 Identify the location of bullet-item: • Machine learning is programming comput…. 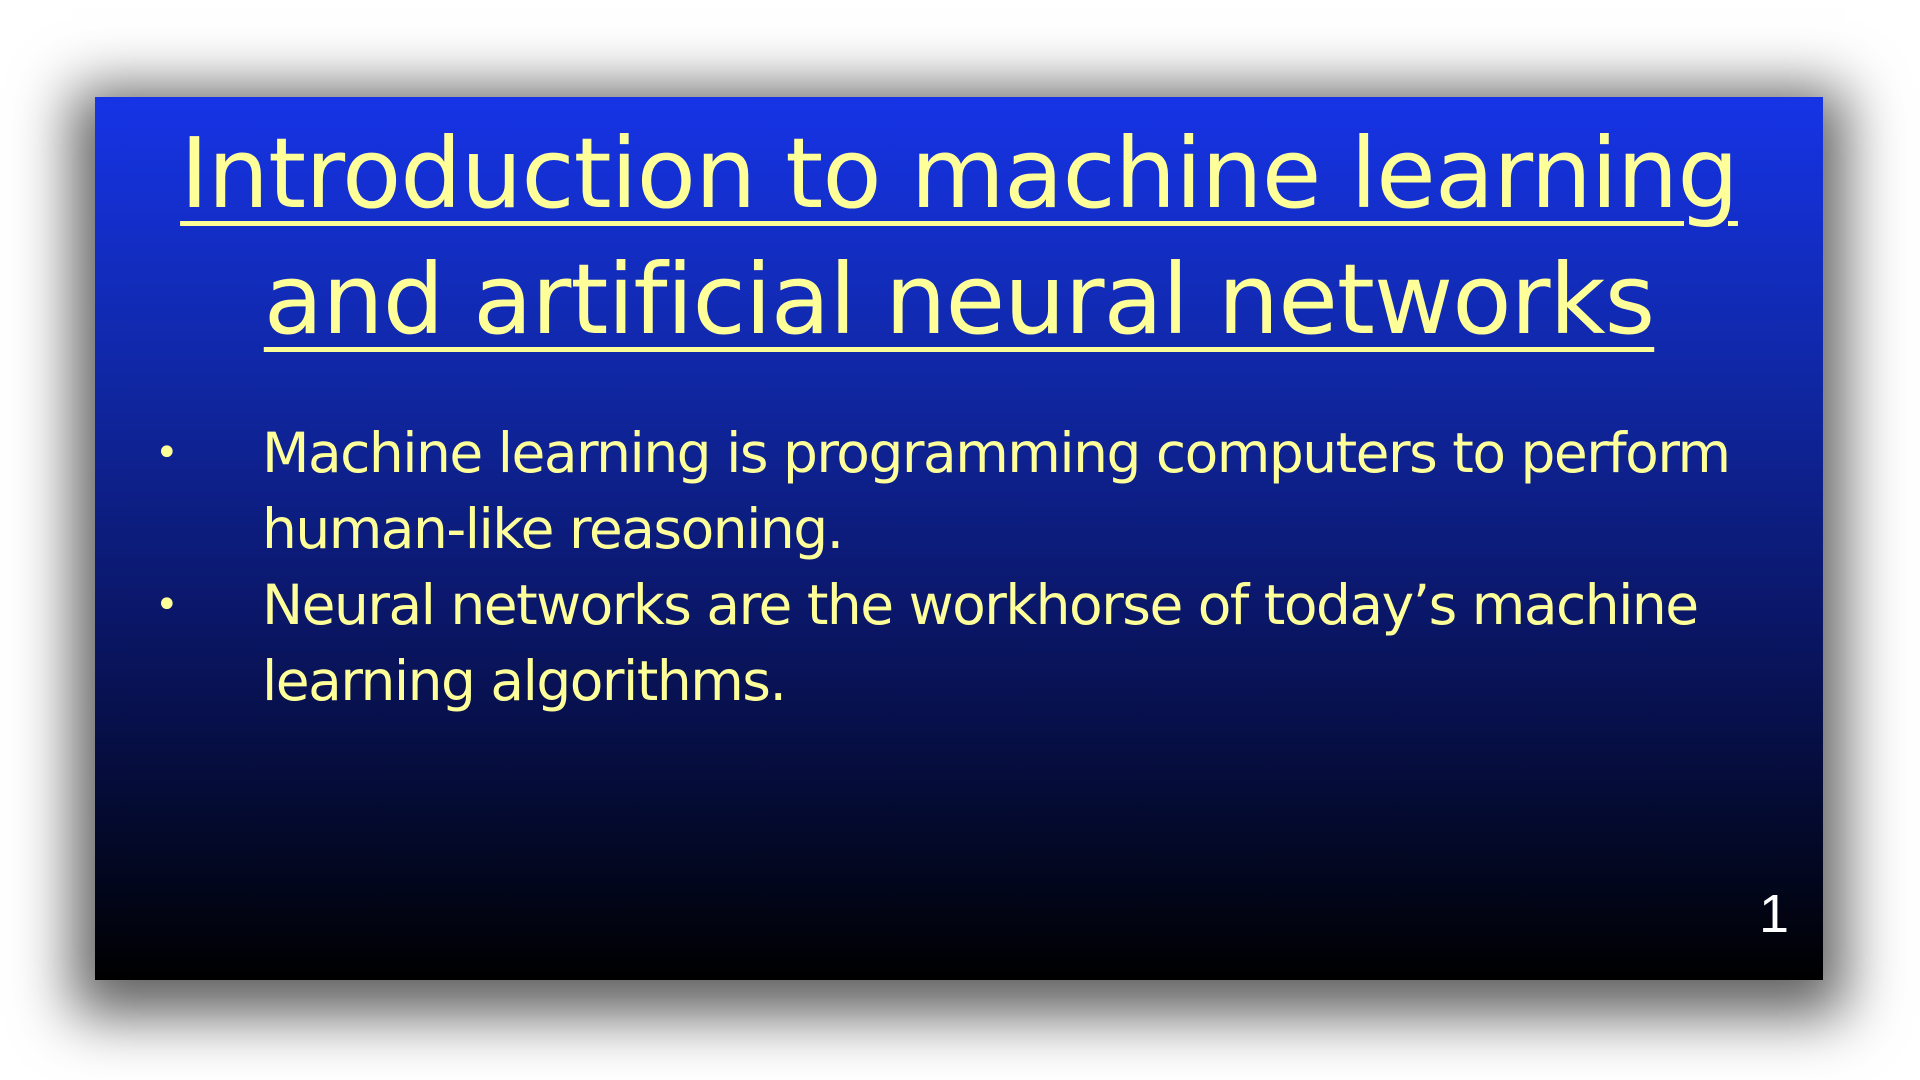
(980, 491).